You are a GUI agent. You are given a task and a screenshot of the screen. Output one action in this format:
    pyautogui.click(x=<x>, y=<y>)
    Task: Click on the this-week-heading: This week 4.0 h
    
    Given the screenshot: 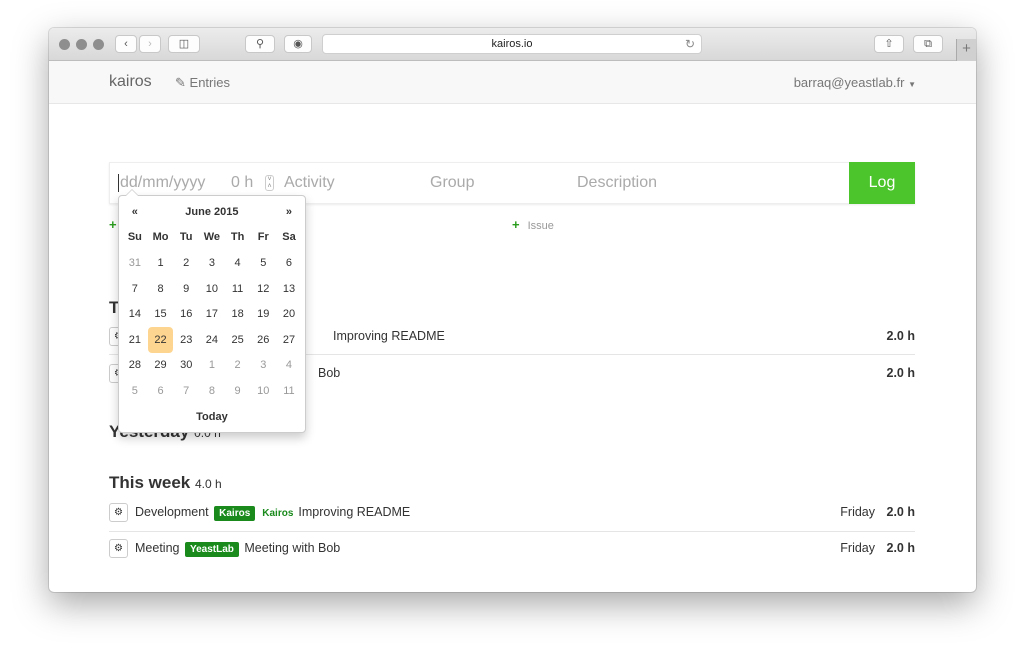 What is the action you would take?
    pyautogui.click(x=165, y=483)
    